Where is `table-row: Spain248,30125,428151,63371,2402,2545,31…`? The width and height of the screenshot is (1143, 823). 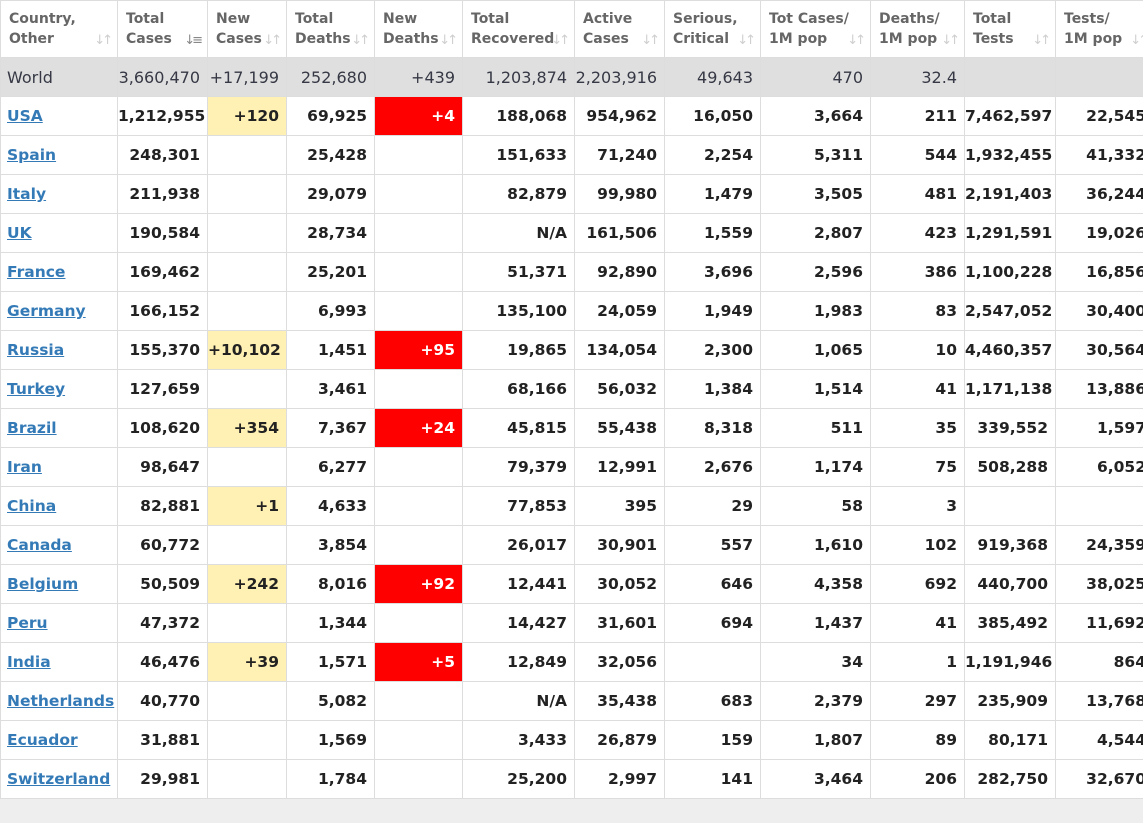 table-row: Spain248,30125,428151,63371,2402,2545,31… is located at coordinates (572, 155).